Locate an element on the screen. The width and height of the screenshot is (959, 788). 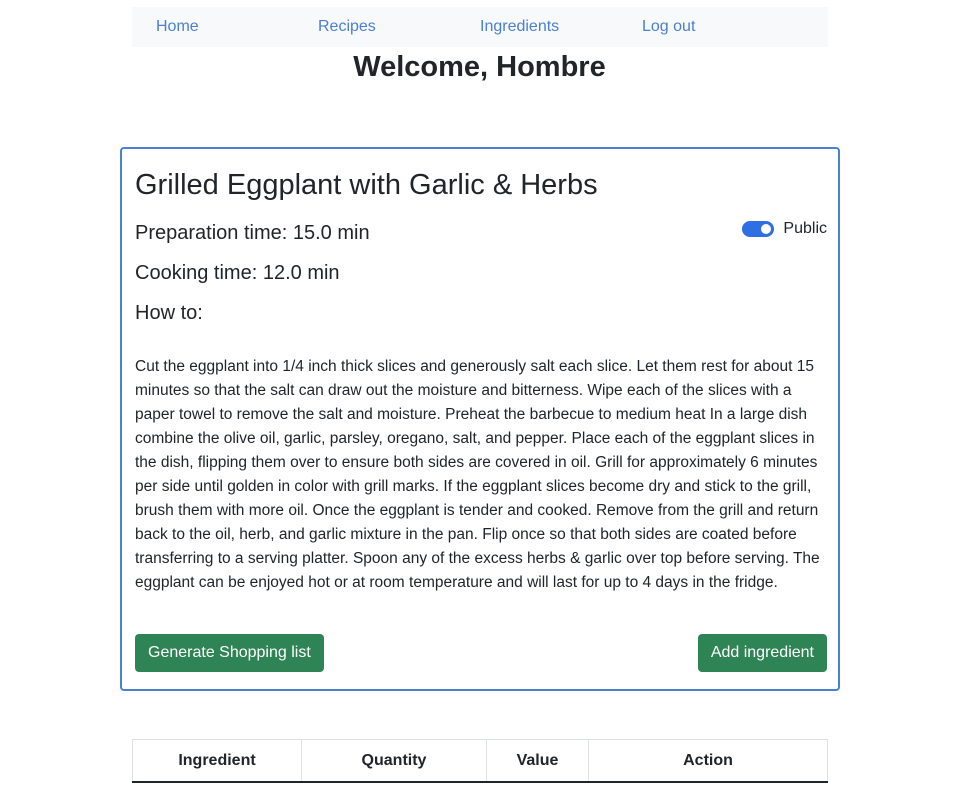
public-switch is located at coordinates (758, 229).